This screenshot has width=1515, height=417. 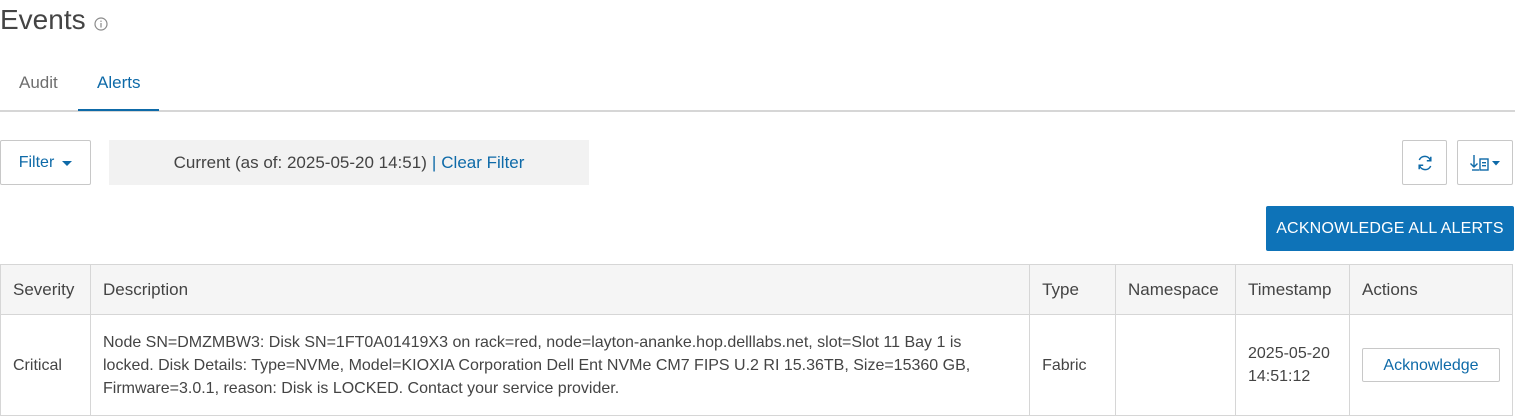 I want to click on page-title-text: Events, so click(x=43, y=19).